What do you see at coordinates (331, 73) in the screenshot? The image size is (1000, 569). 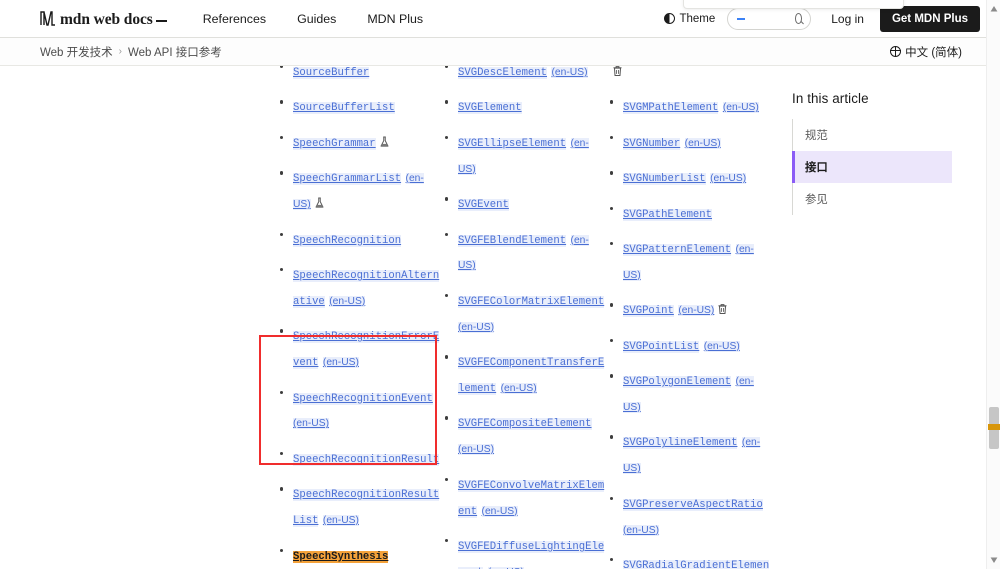 I see `api-link: SourceBuffer` at bounding box center [331, 73].